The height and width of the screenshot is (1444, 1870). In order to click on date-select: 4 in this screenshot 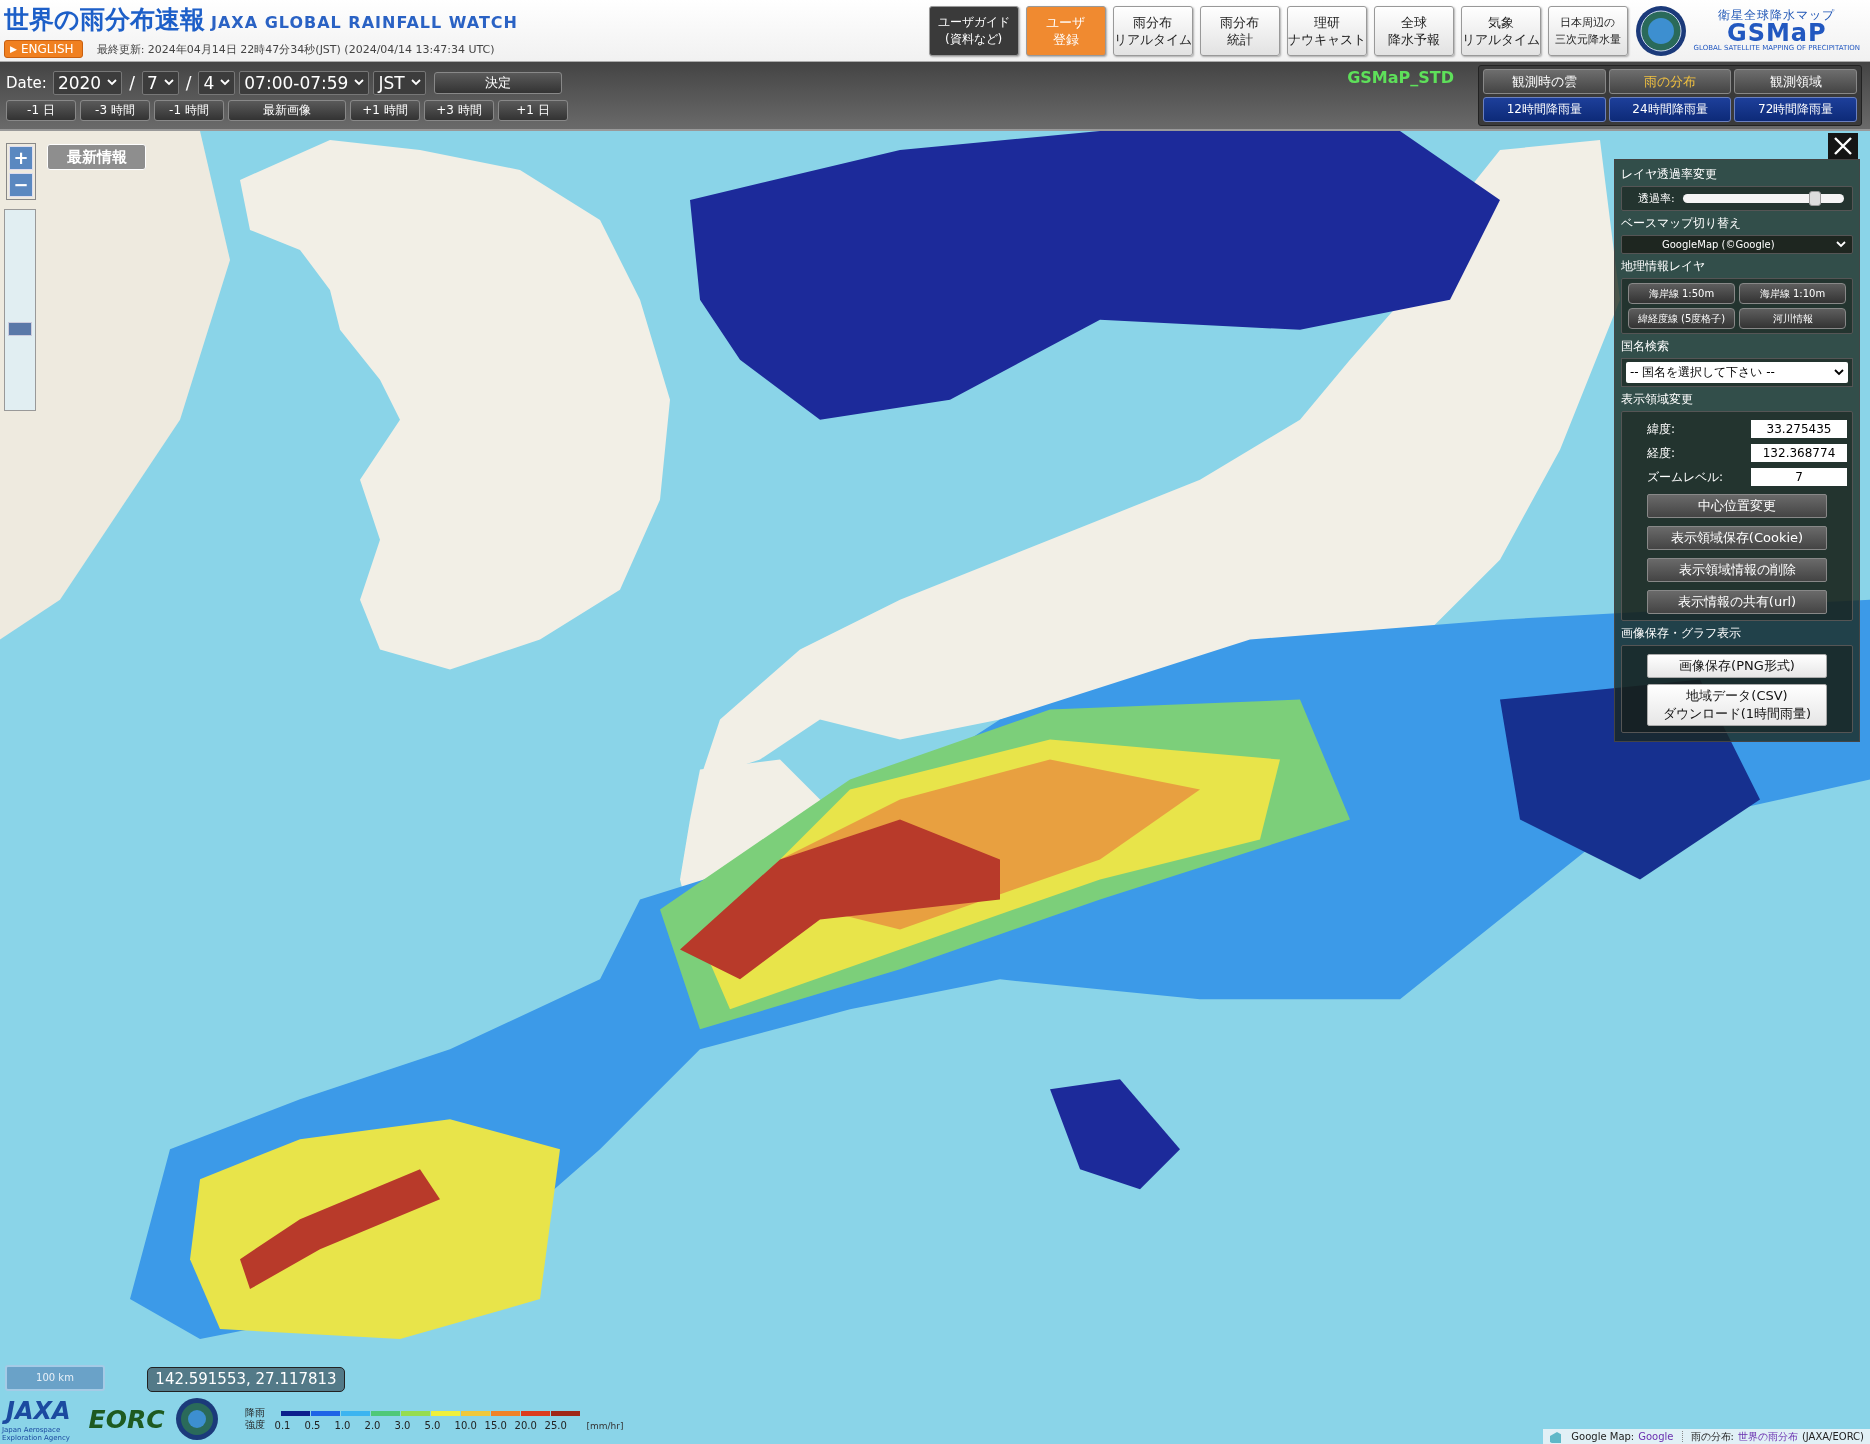, I will do `click(217, 82)`.